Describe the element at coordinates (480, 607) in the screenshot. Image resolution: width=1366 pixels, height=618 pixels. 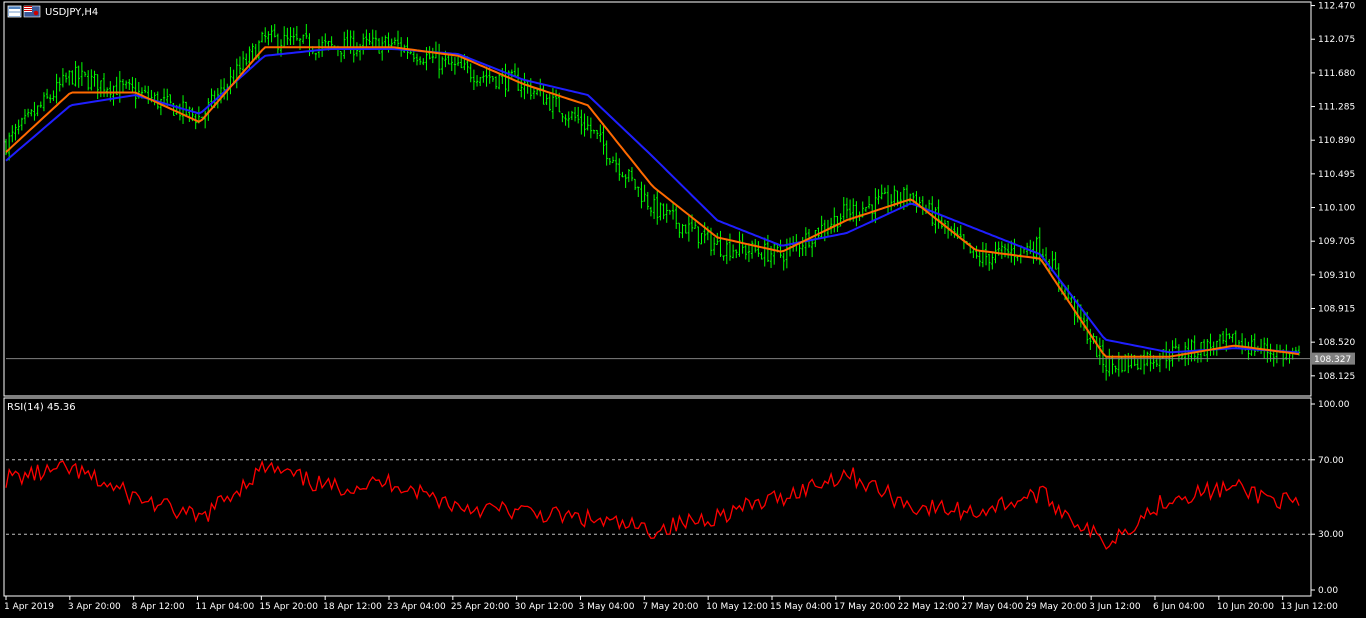
I see `time-tick-label: 25 Apr 20:00` at that location.